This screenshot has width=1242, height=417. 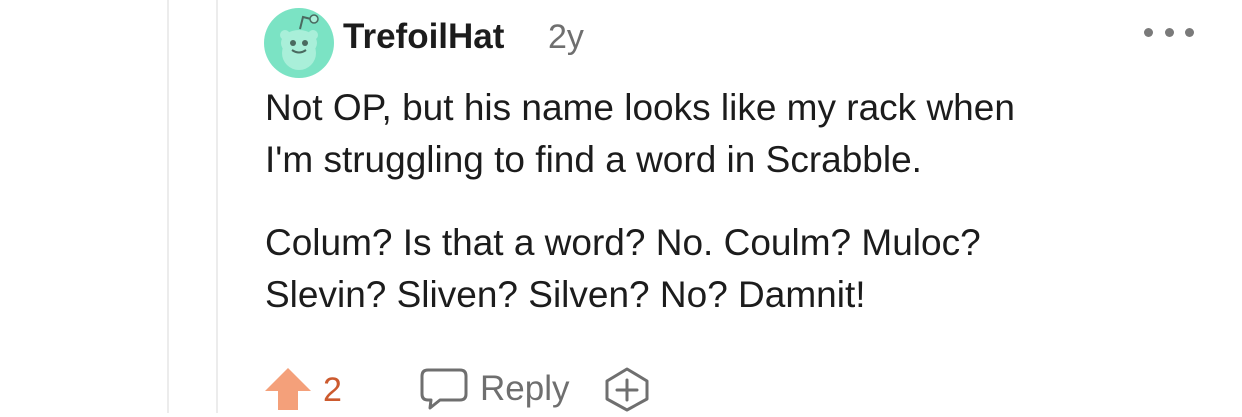 What do you see at coordinates (525, 388) in the screenshot?
I see `reply-label: Reply` at bounding box center [525, 388].